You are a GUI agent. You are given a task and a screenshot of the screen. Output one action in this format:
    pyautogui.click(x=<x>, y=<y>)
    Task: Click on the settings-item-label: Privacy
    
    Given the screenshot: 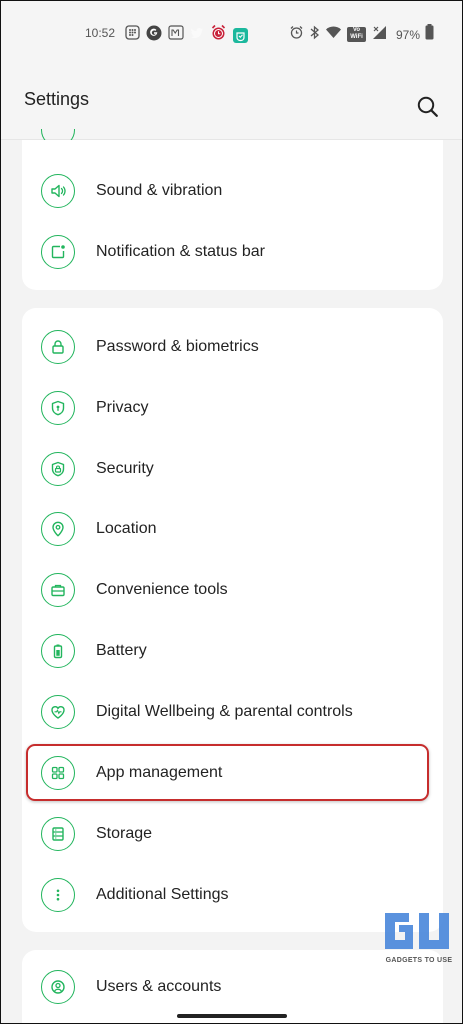 What is the action you would take?
    pyautogui.click(x=122, y=407)
    